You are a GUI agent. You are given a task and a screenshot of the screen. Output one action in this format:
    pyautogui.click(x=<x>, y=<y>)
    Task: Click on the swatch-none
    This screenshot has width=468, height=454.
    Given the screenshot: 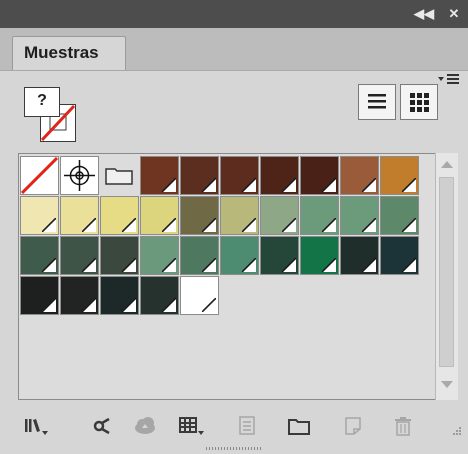 What is the action you would take?
    pyautogui.click(x=39, y=175)
    